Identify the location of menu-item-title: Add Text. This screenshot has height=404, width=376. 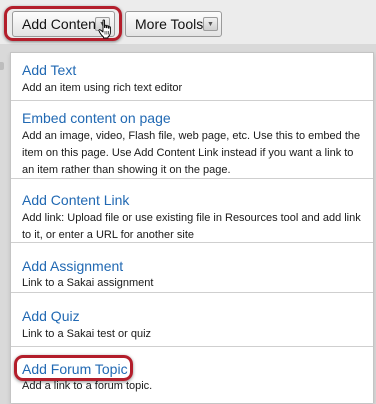
(49, 70).